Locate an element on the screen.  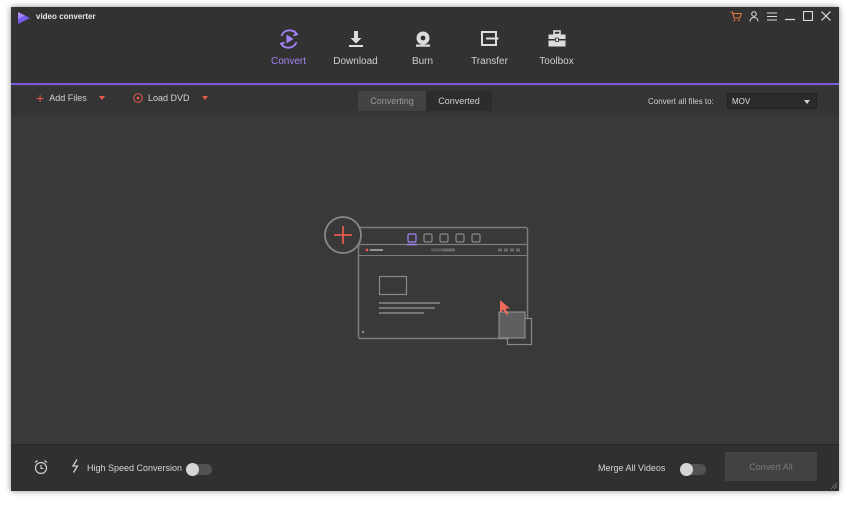
toolbox-icon is located at coordinates (557, 39).